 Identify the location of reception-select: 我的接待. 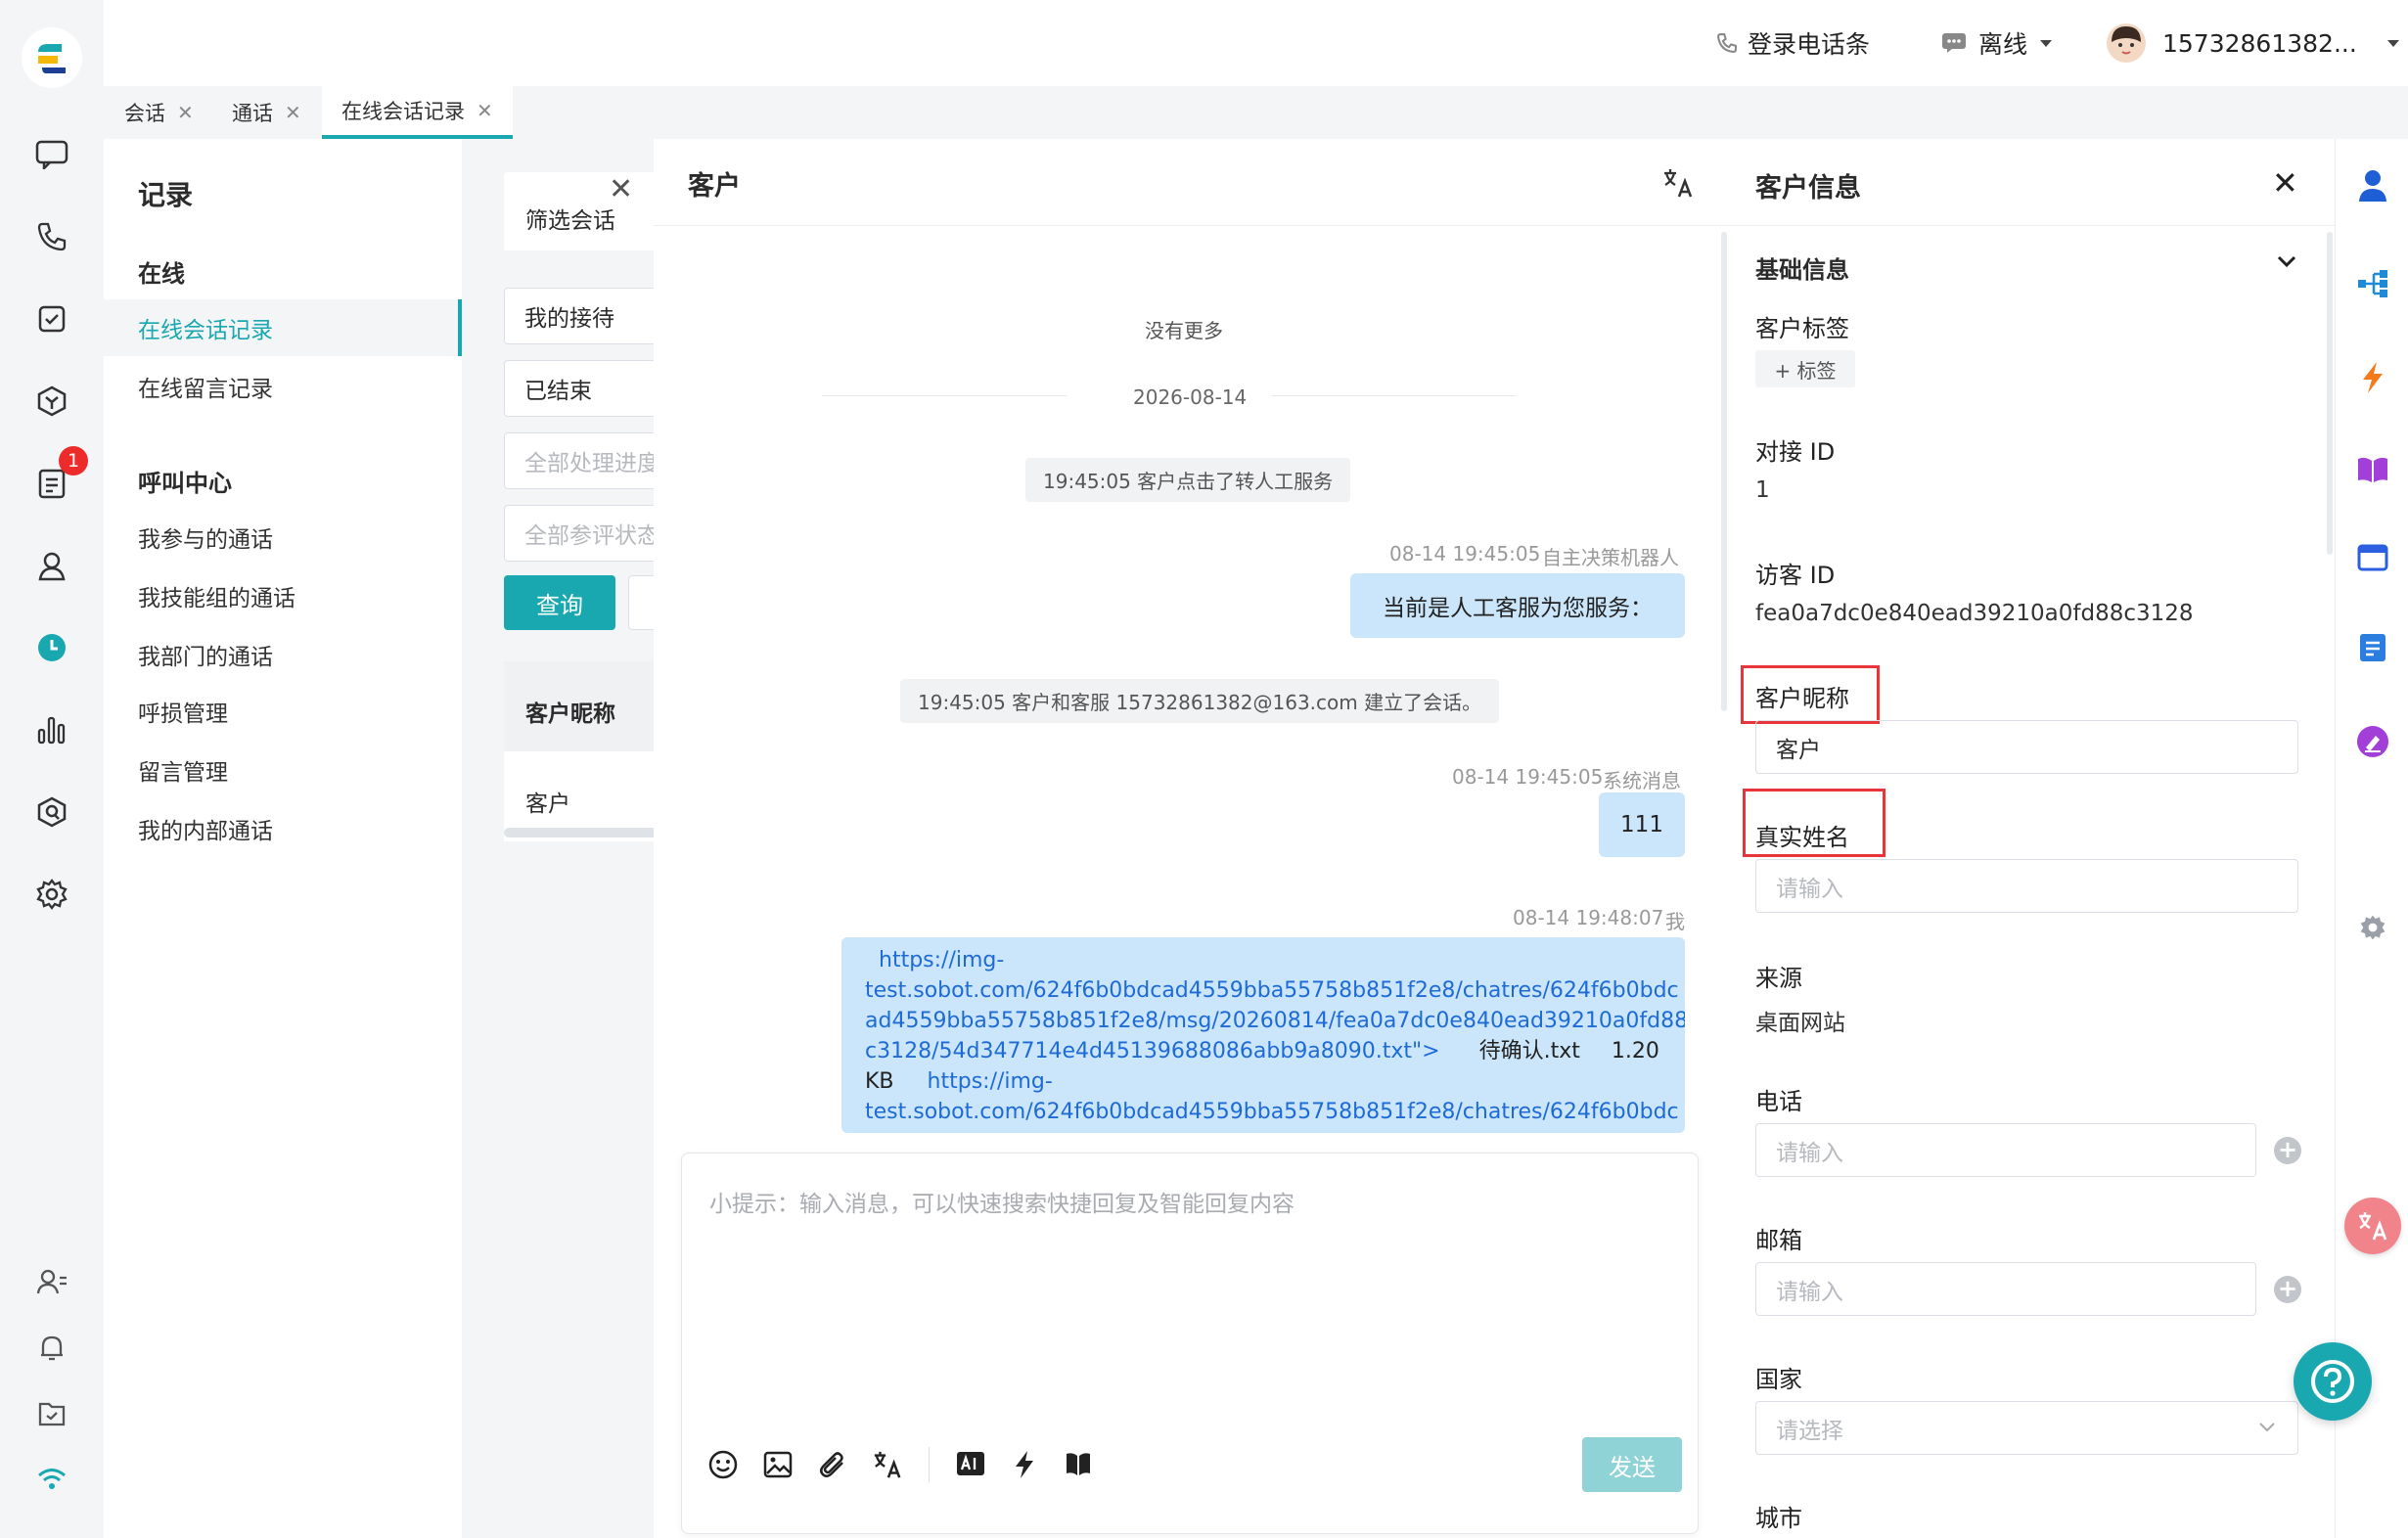
(579, 316).